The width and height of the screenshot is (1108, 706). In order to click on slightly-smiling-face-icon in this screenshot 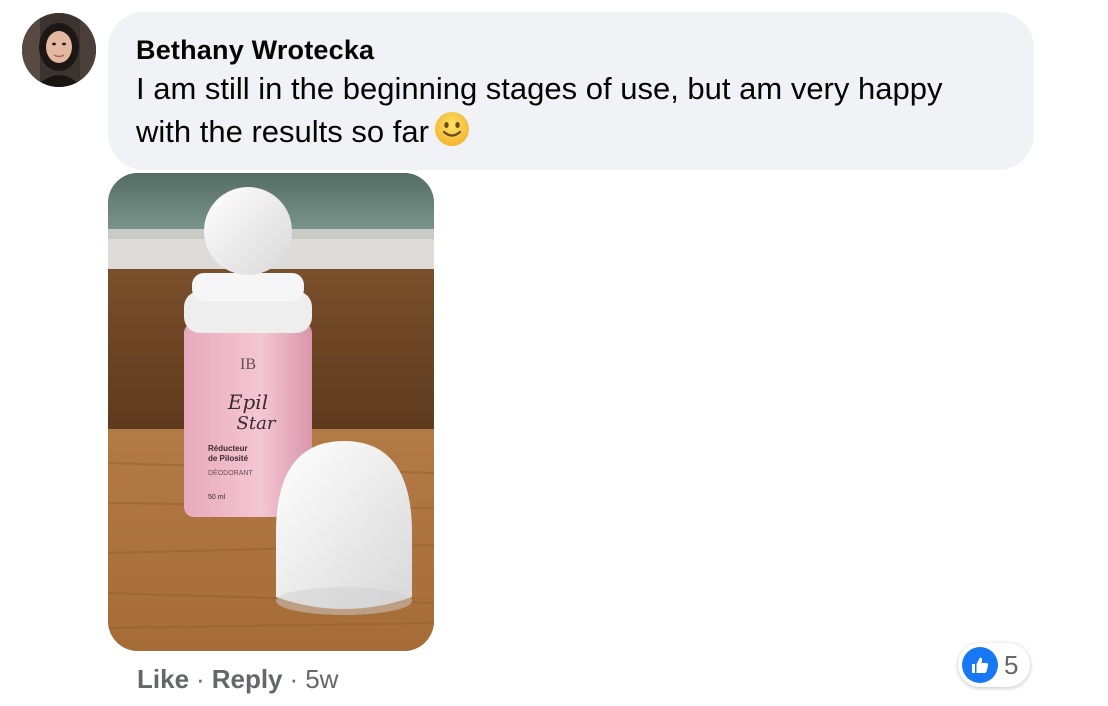, I will do `click(452, 129)`.